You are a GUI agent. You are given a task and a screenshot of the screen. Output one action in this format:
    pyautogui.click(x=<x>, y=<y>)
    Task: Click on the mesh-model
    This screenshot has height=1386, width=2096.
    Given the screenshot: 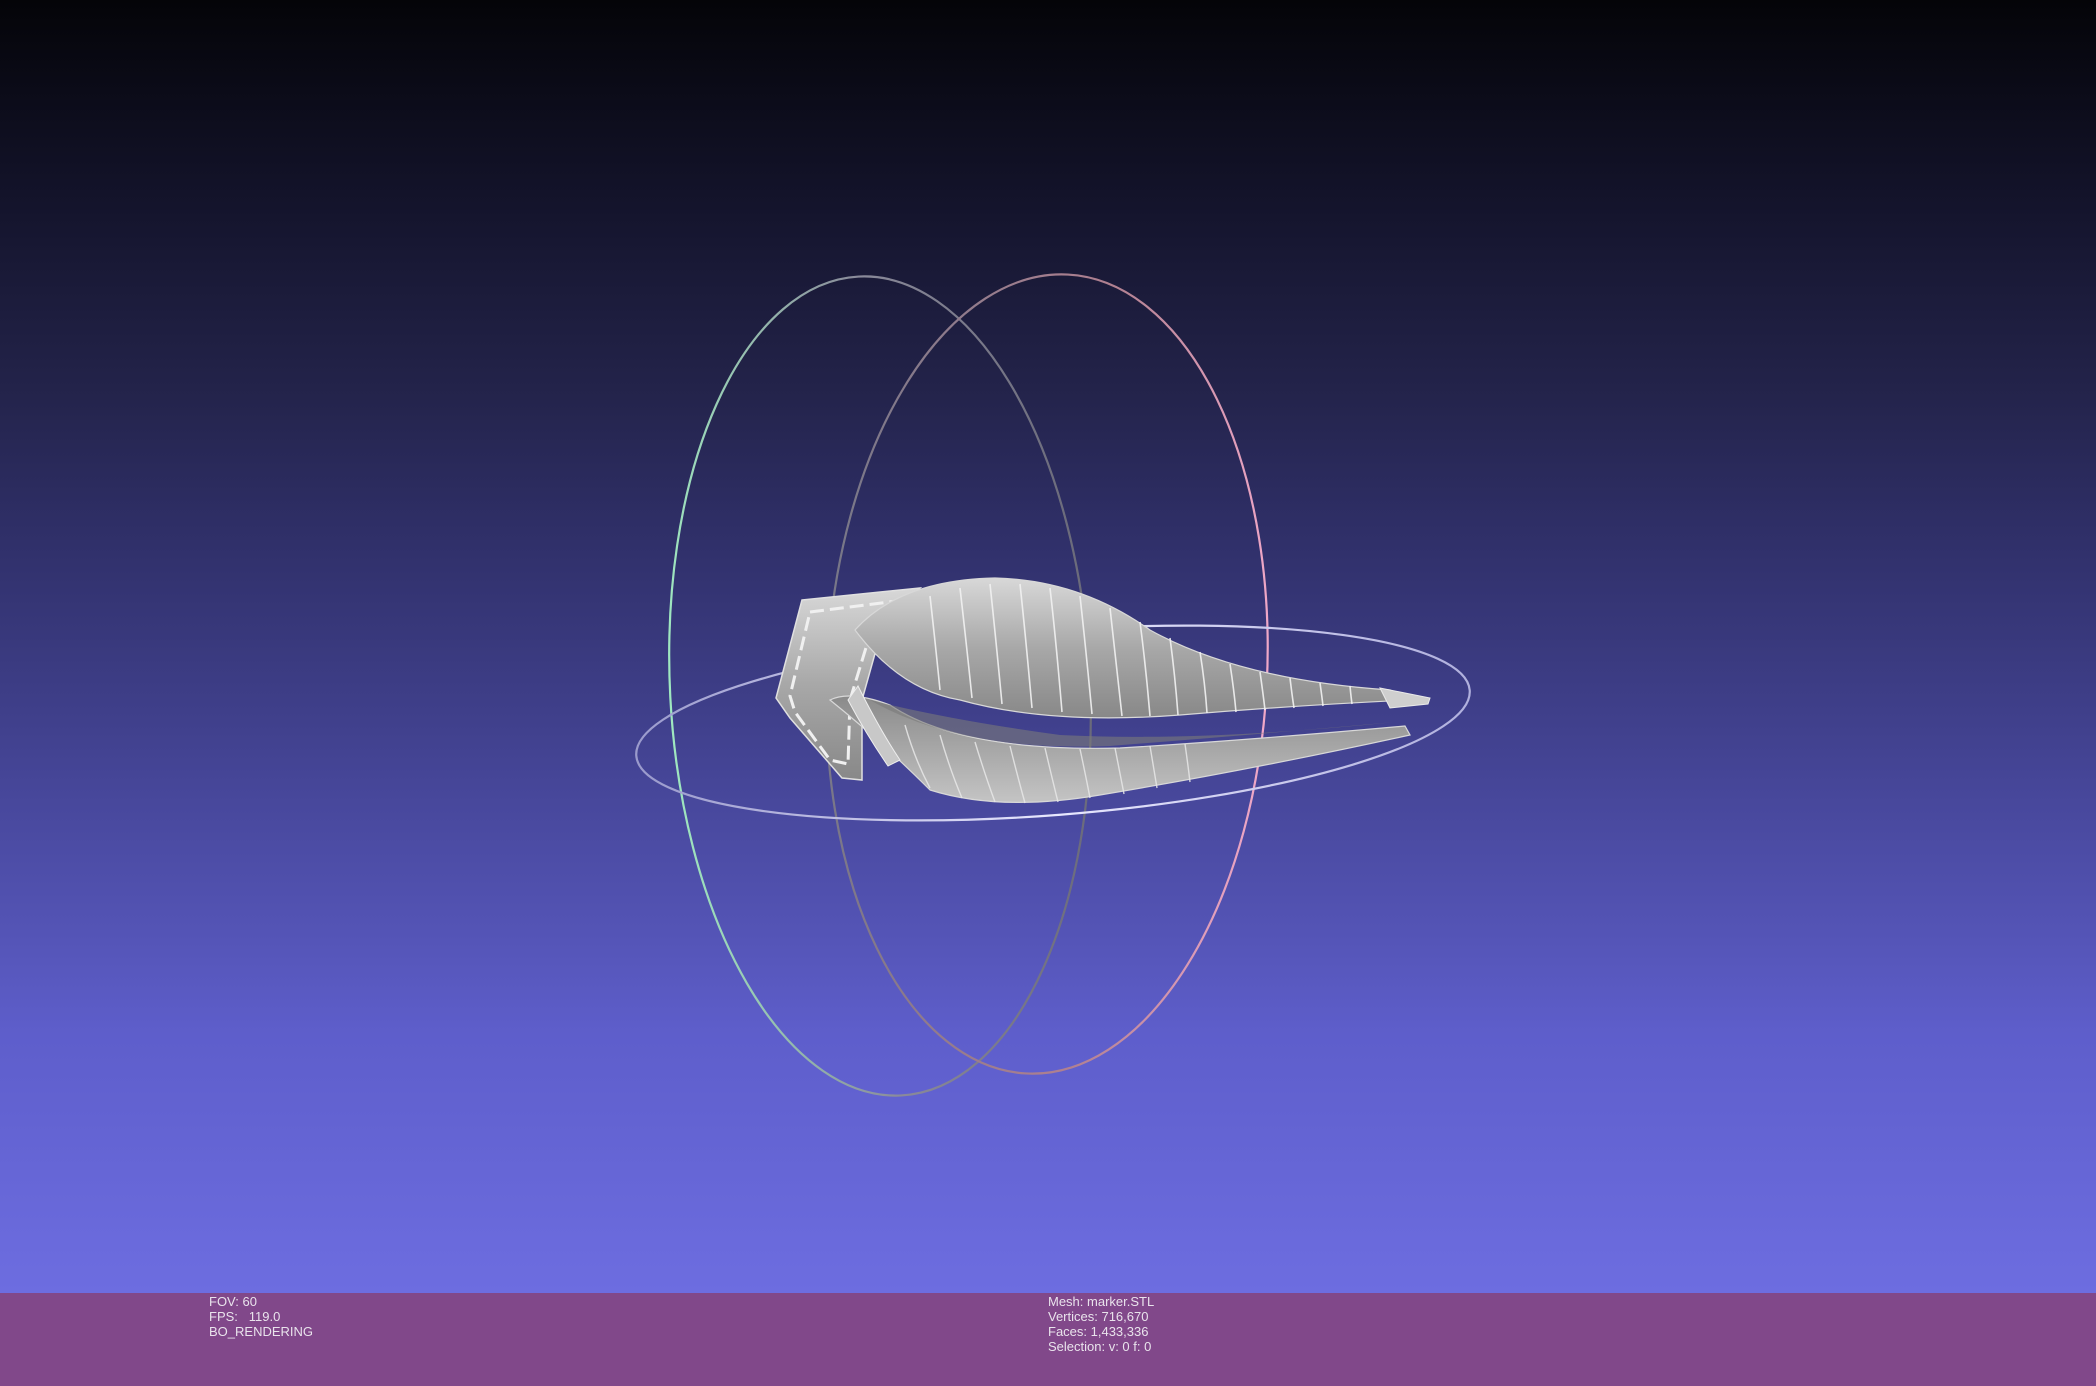 What is the action you would take?
    pyautogui.click(x=1103, y=690)
    